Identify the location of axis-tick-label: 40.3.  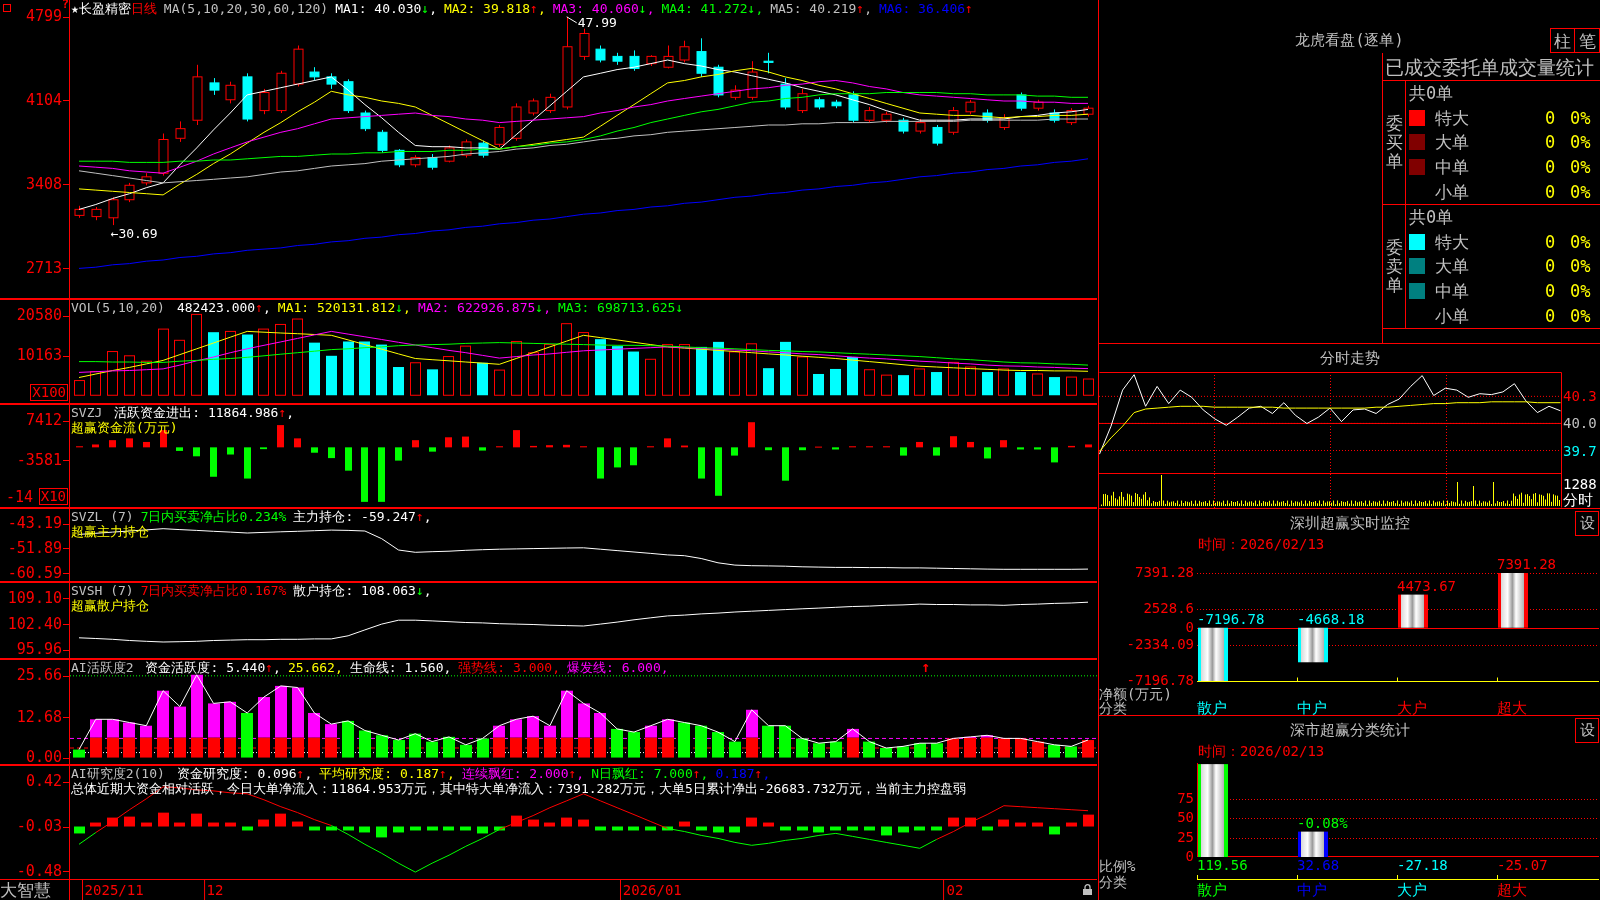
(1580, 396).